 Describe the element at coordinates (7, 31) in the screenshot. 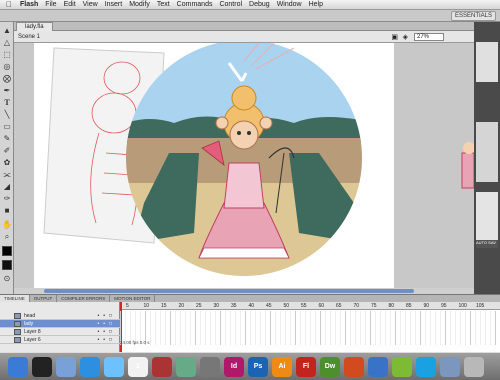

I see `selection-tool-icon: ▲` at that location.